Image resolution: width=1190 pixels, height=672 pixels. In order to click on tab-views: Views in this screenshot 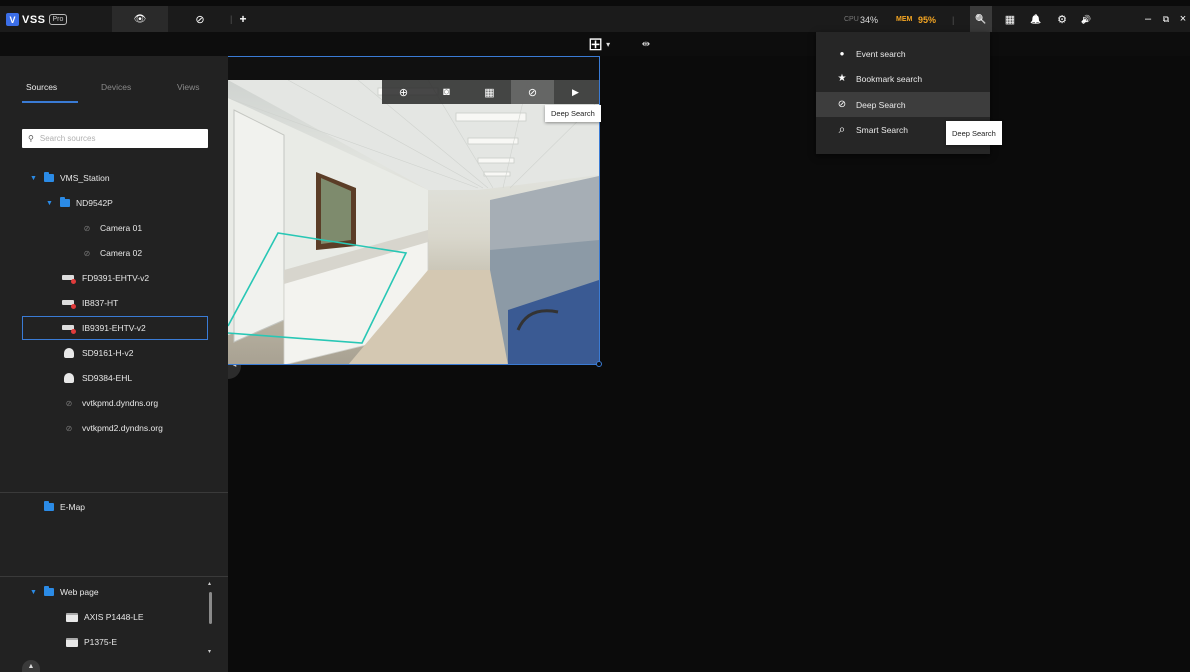, I will do `click(188, 87)`.